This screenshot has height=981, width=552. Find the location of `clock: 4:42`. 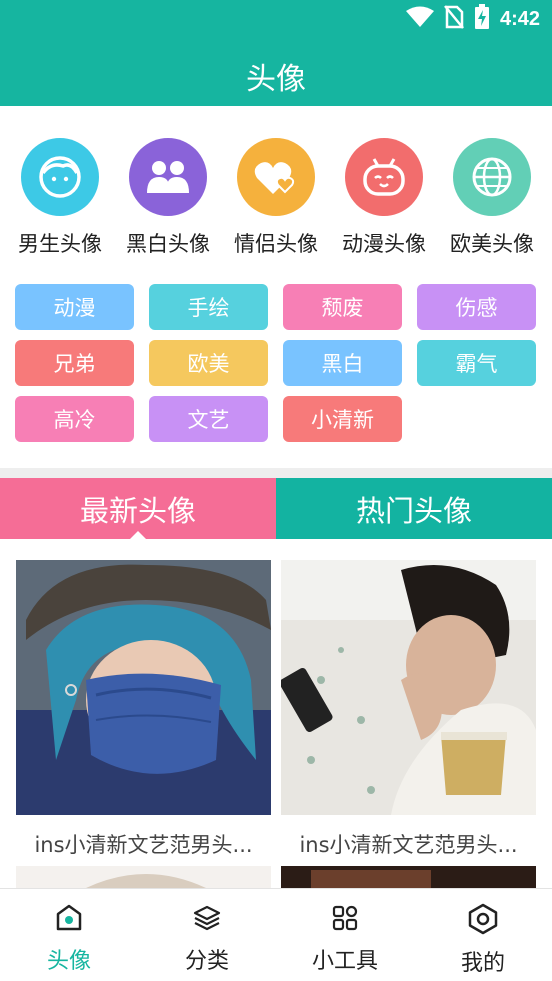

clock: 4:42 is located at coordinates (519, 18).